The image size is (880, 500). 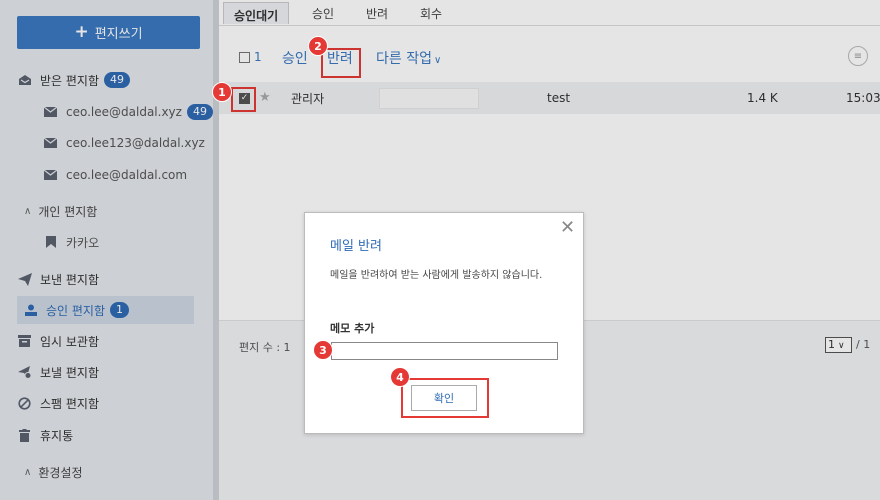 I want to click on step-marker-3: 3, so click(x=323, y=350).